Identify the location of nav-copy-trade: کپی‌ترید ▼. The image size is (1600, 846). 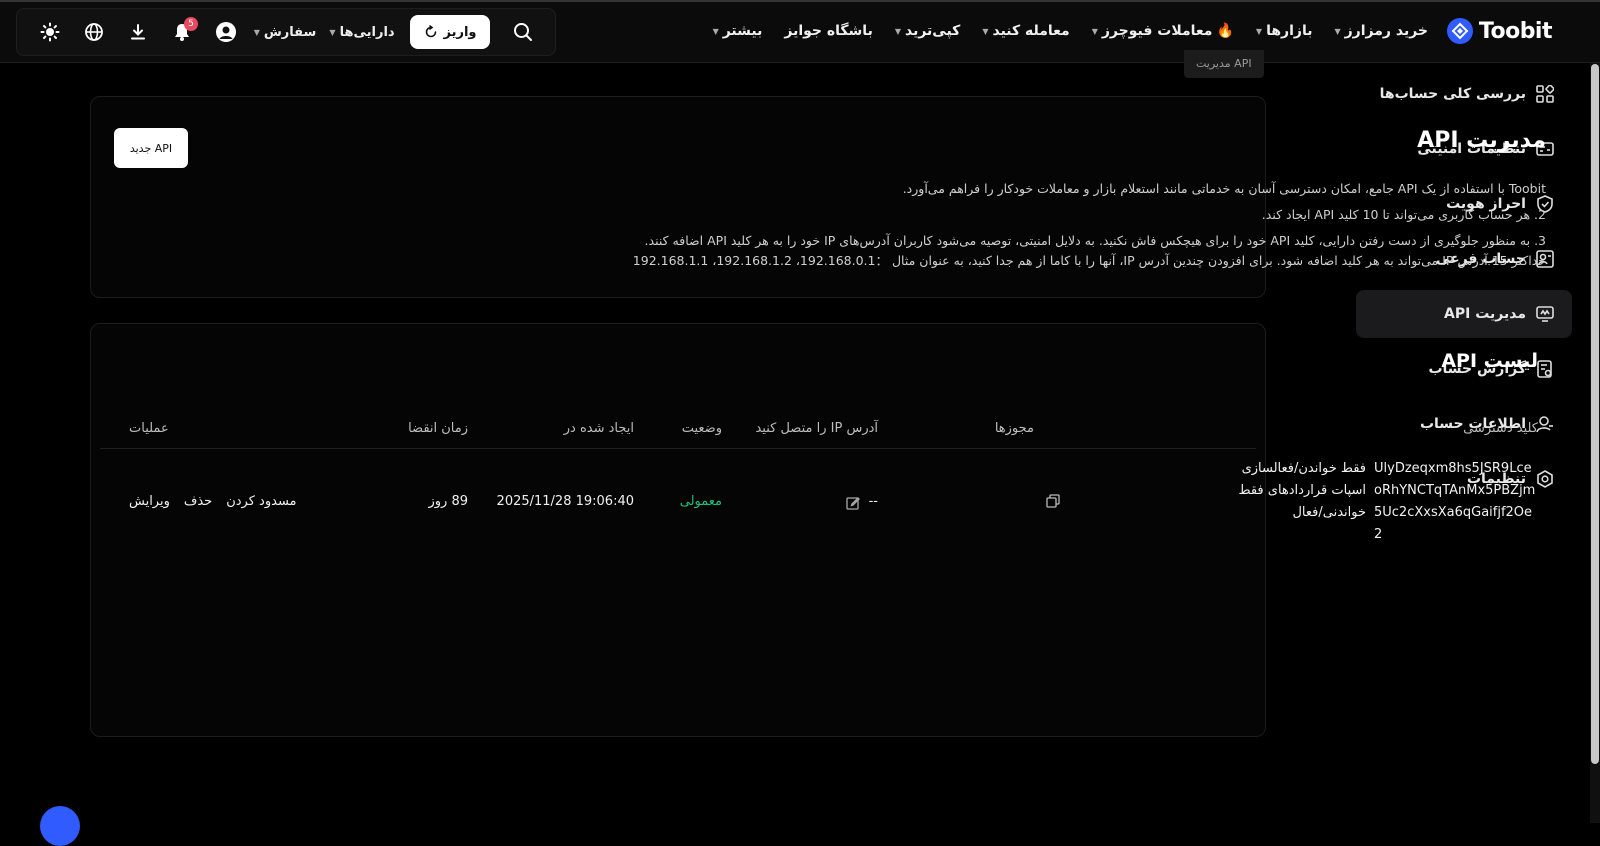
(928, 31).